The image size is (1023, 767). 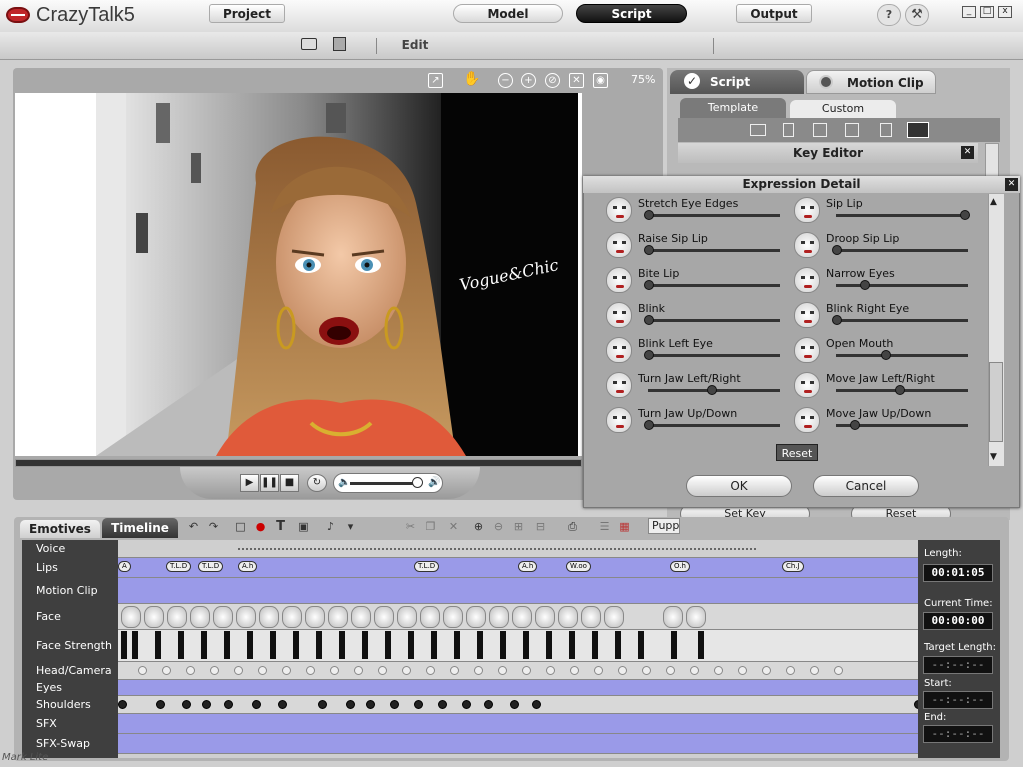 What do you see at coordinates (339, 44) in the screenshot?
I see `save-icon` at bounding box center [339, 44].